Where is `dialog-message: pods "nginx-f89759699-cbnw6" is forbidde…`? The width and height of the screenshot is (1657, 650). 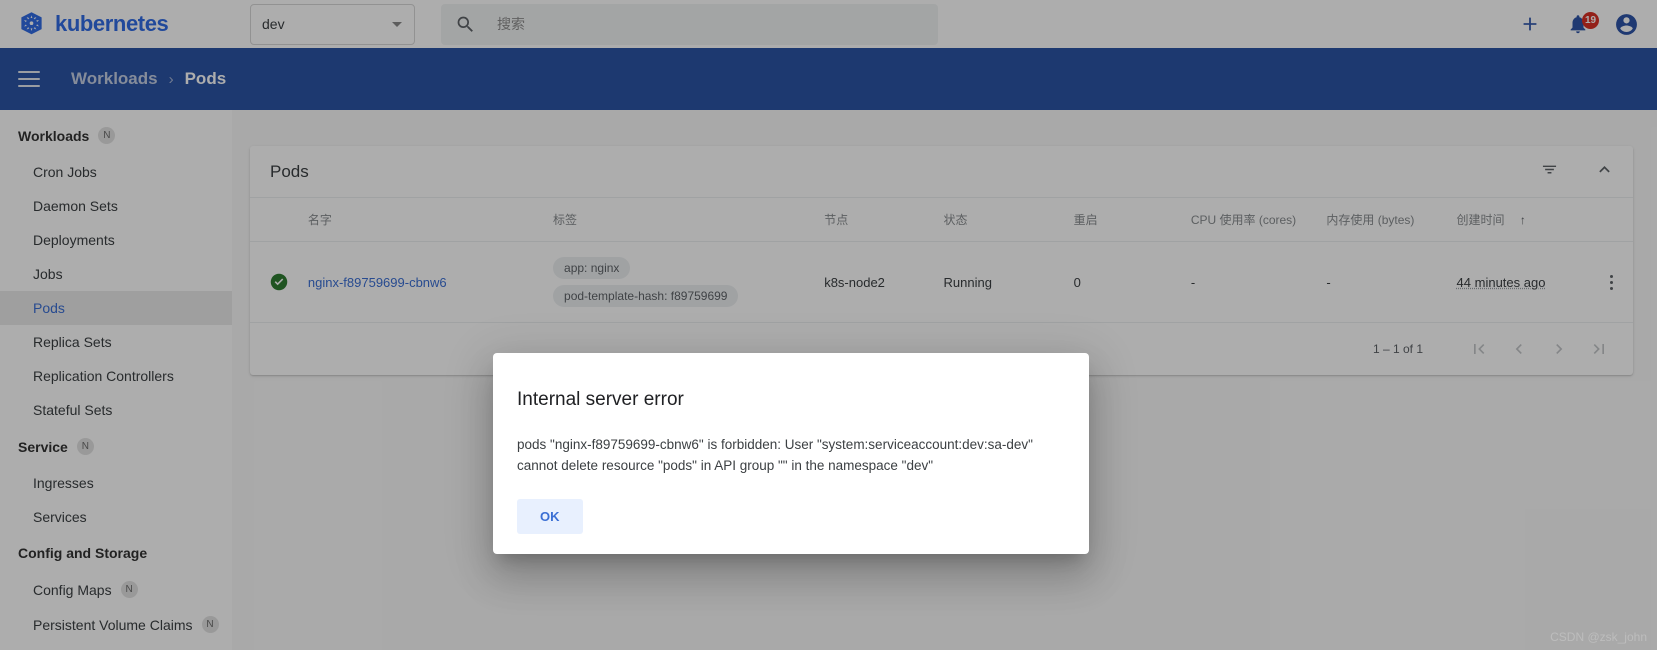 dialog-message: pods "nginx-f89759699-cbnw6" is forbidde… is located at coordinates (775, 455).